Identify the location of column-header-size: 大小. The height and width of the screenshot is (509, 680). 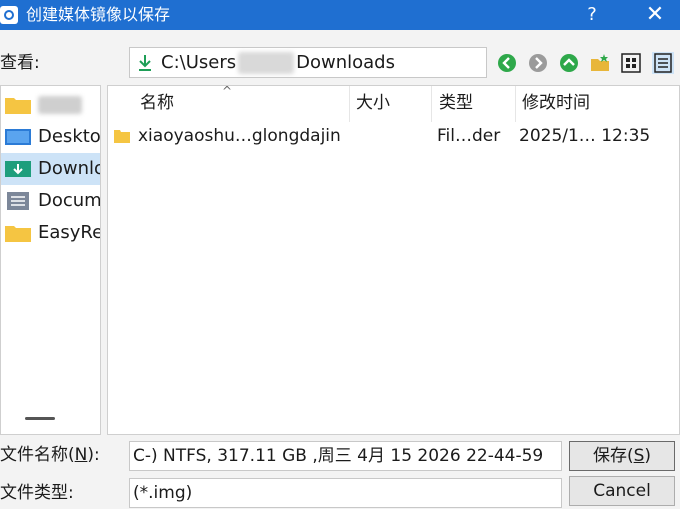
(391, 104).